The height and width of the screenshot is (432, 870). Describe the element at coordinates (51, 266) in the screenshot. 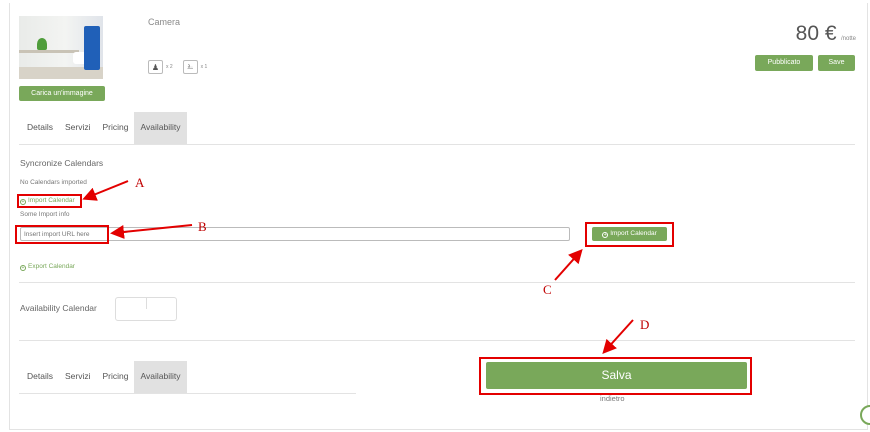

I see `export-calendar-link-label: Export Calendar` at that location.